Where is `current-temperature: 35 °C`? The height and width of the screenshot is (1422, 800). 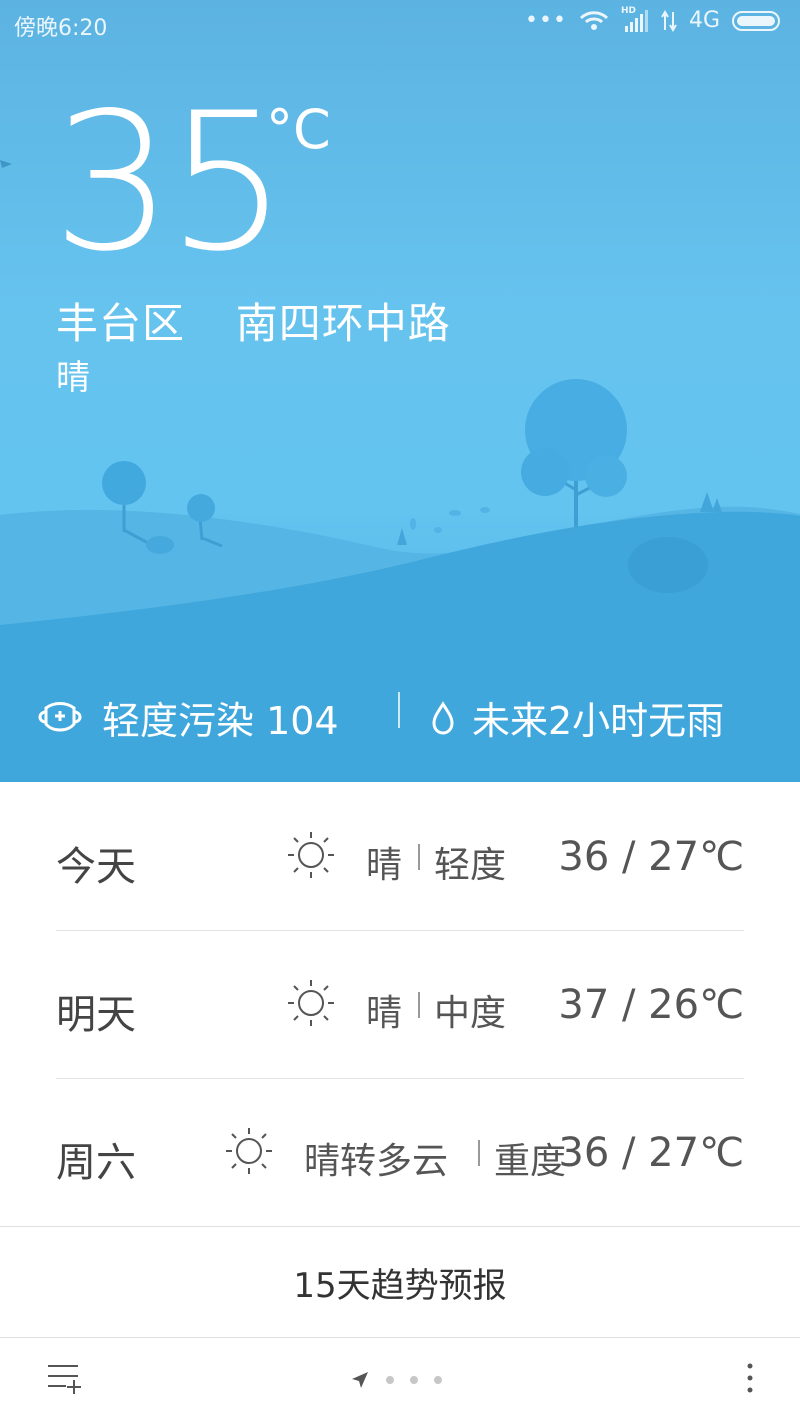 current-temperature: 35 °C is located at coordinates (191, 182).